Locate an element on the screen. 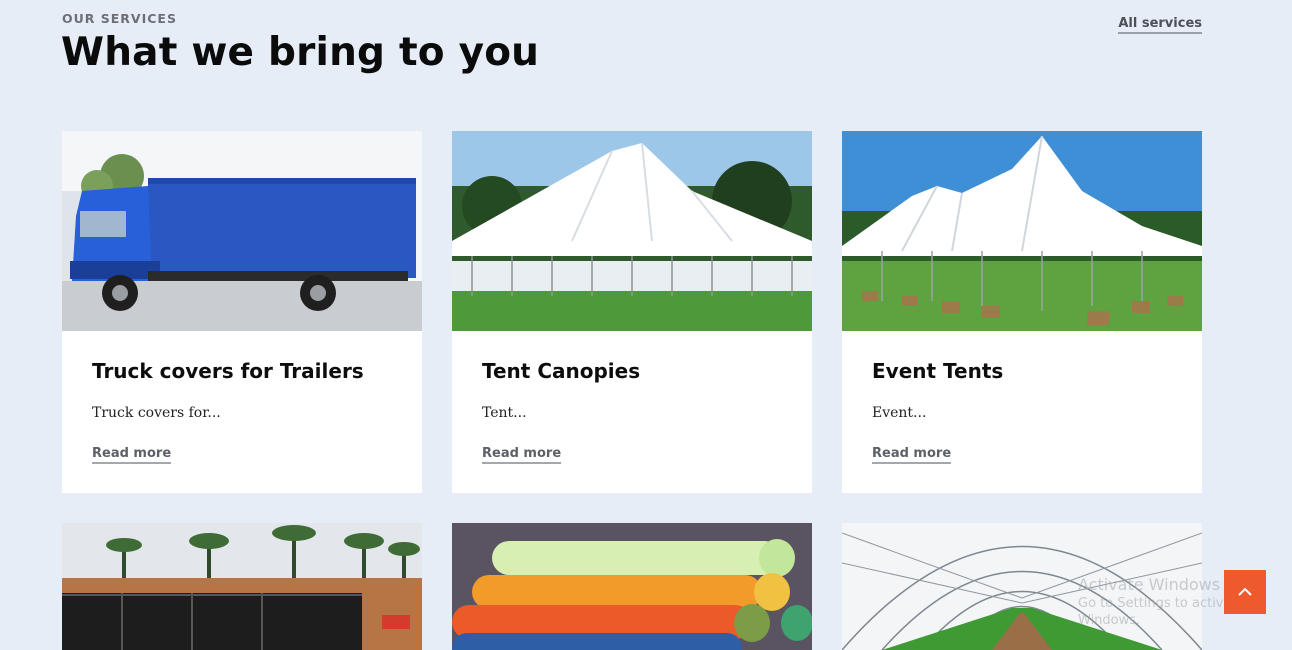 Image resolution: width=1292 pixels, height=650 pixels. card-title: Tent Canopies is located at coordinates (561, 371).